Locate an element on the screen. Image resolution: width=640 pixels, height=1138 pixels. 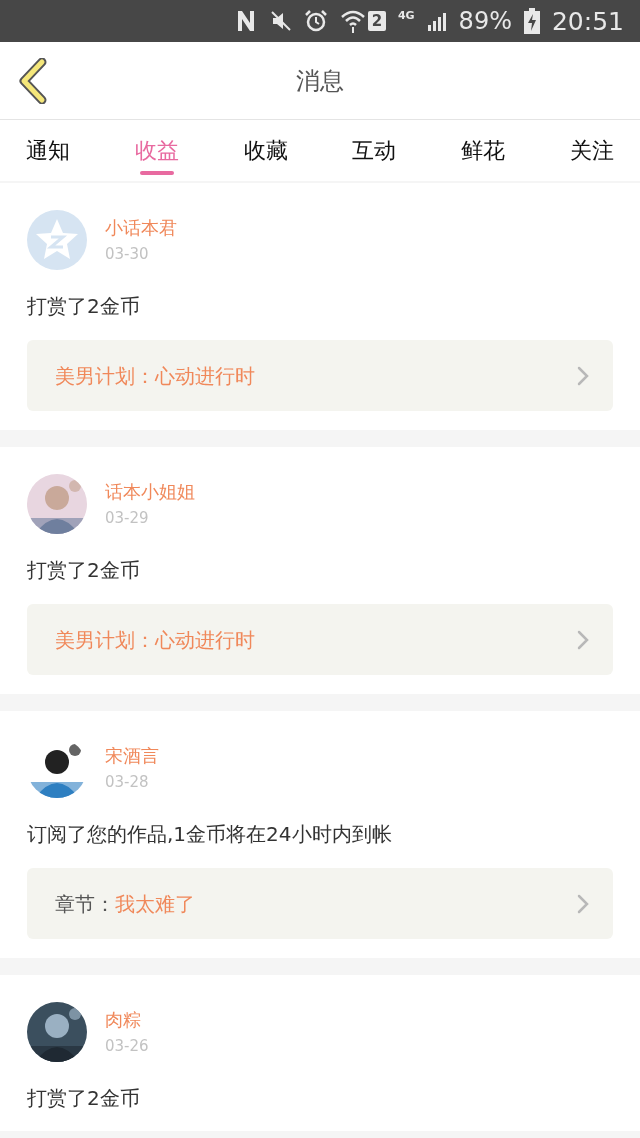
message-date: 03-29 is located at coordinates (127, 518).